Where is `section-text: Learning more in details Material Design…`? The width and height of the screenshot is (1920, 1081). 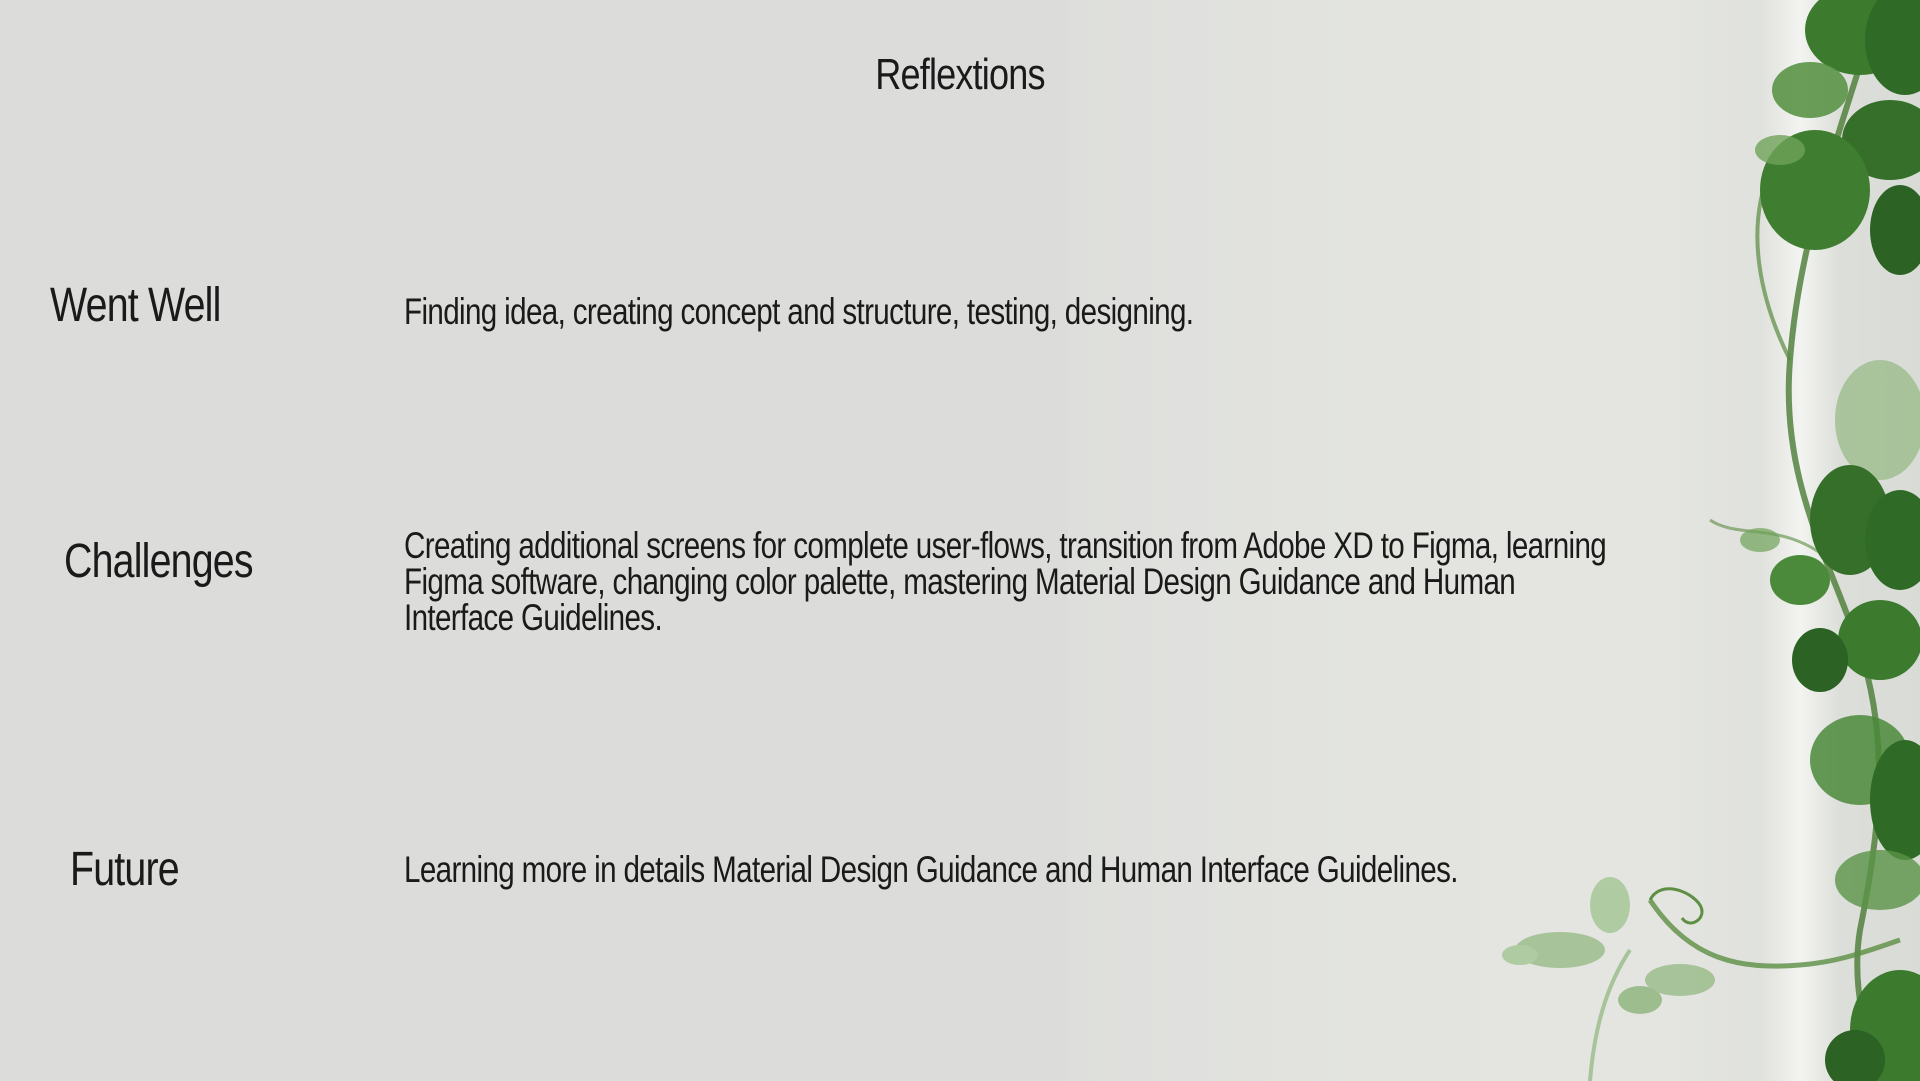
section-text: Learning more in details Material Design… is located at coordinates (931, 869).